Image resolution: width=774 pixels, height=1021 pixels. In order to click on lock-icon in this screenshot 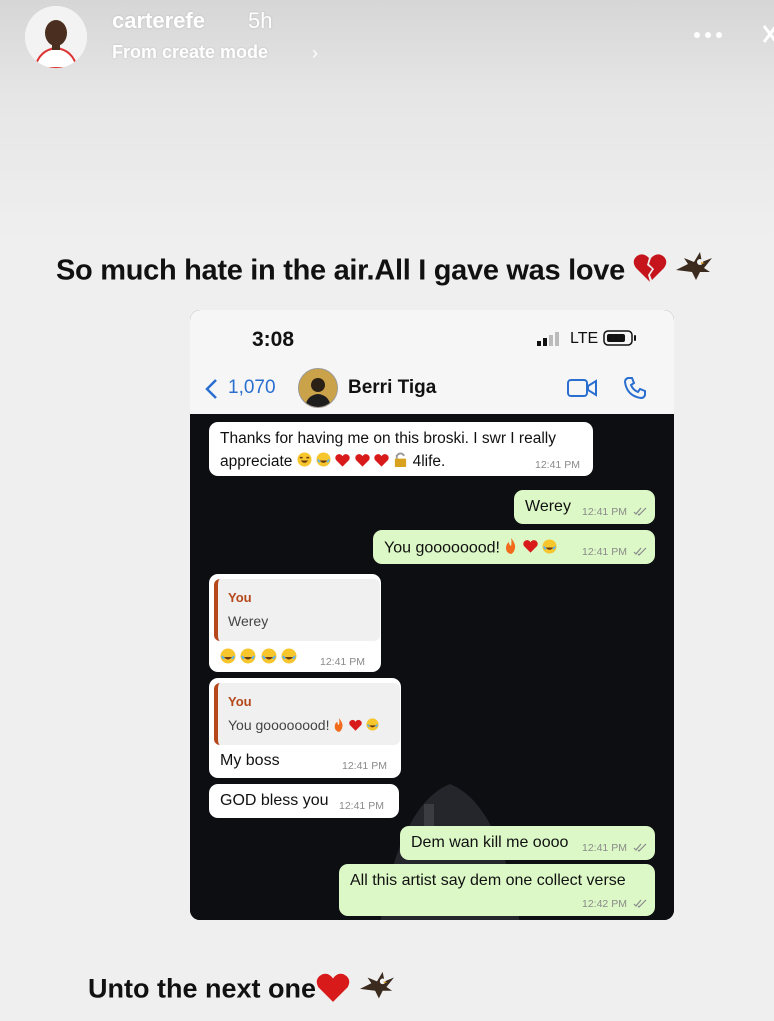, I will do `click(400, 462)`.